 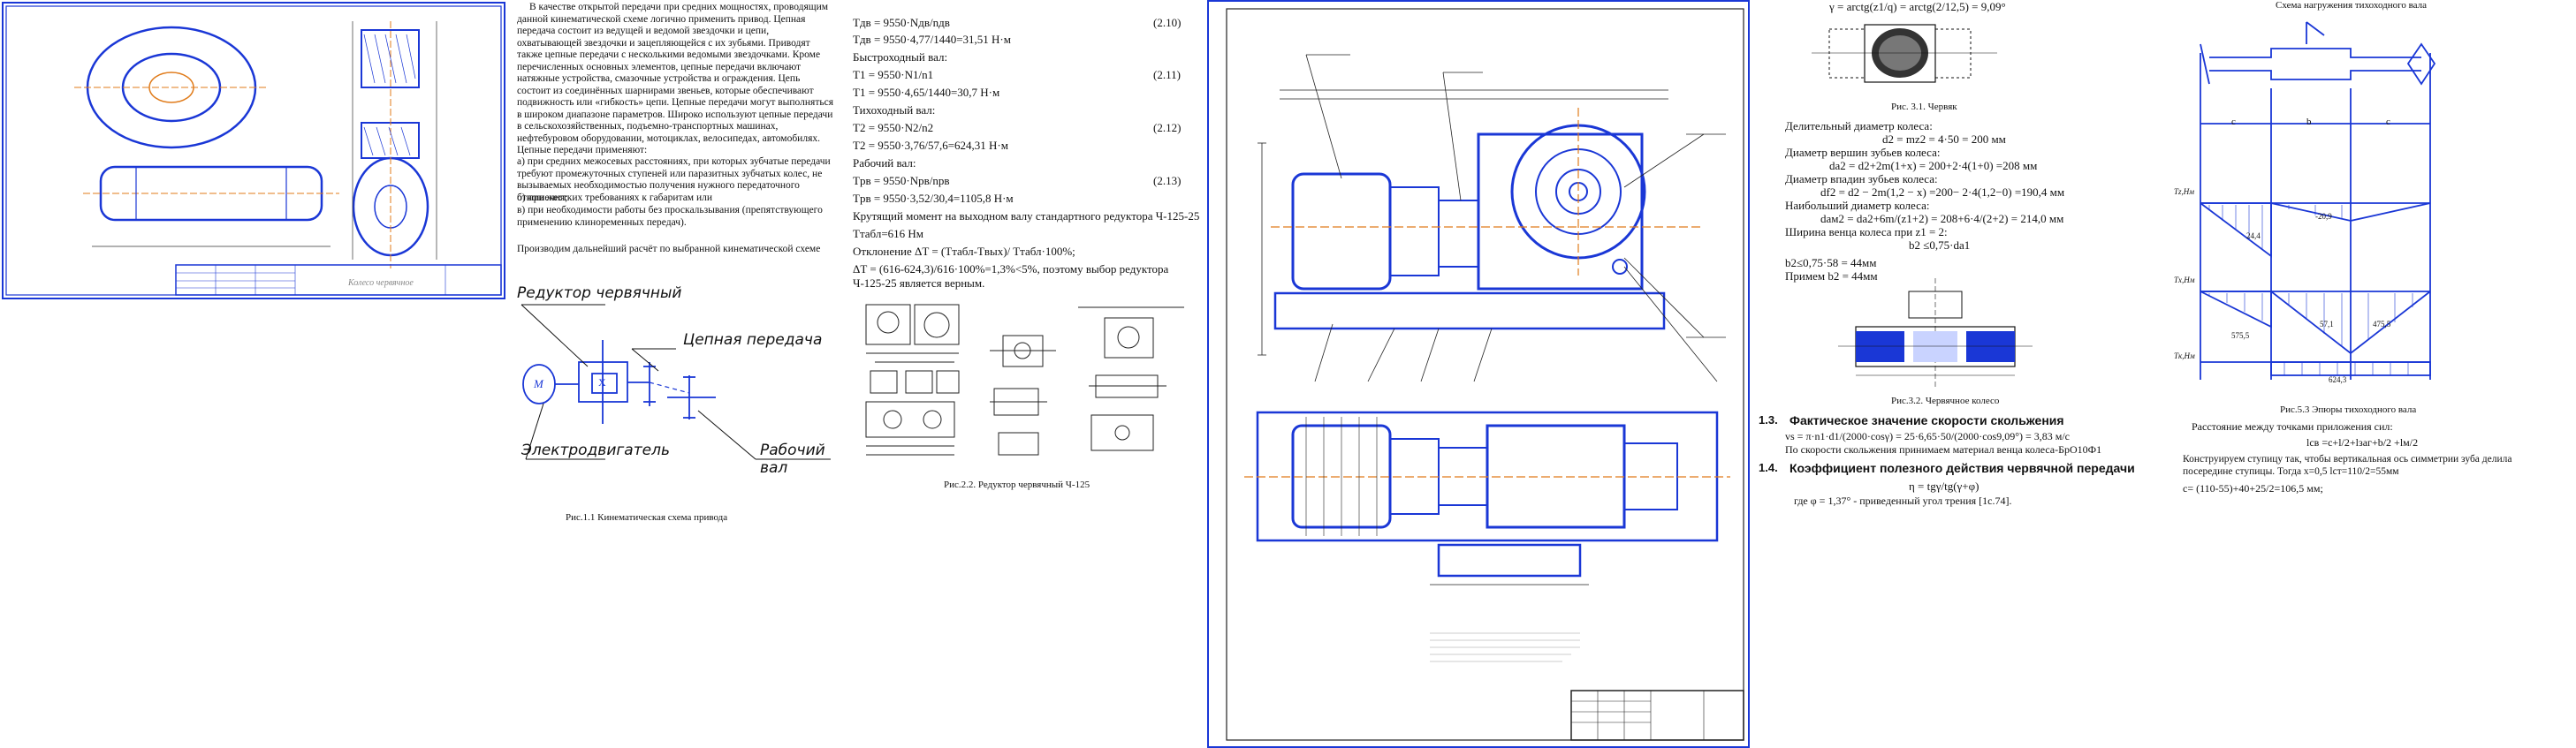 What do you see at coordinates (2338, 379) in the screenshot?
I see `moment-value: 624,3` at bounding box center [2338, 379].